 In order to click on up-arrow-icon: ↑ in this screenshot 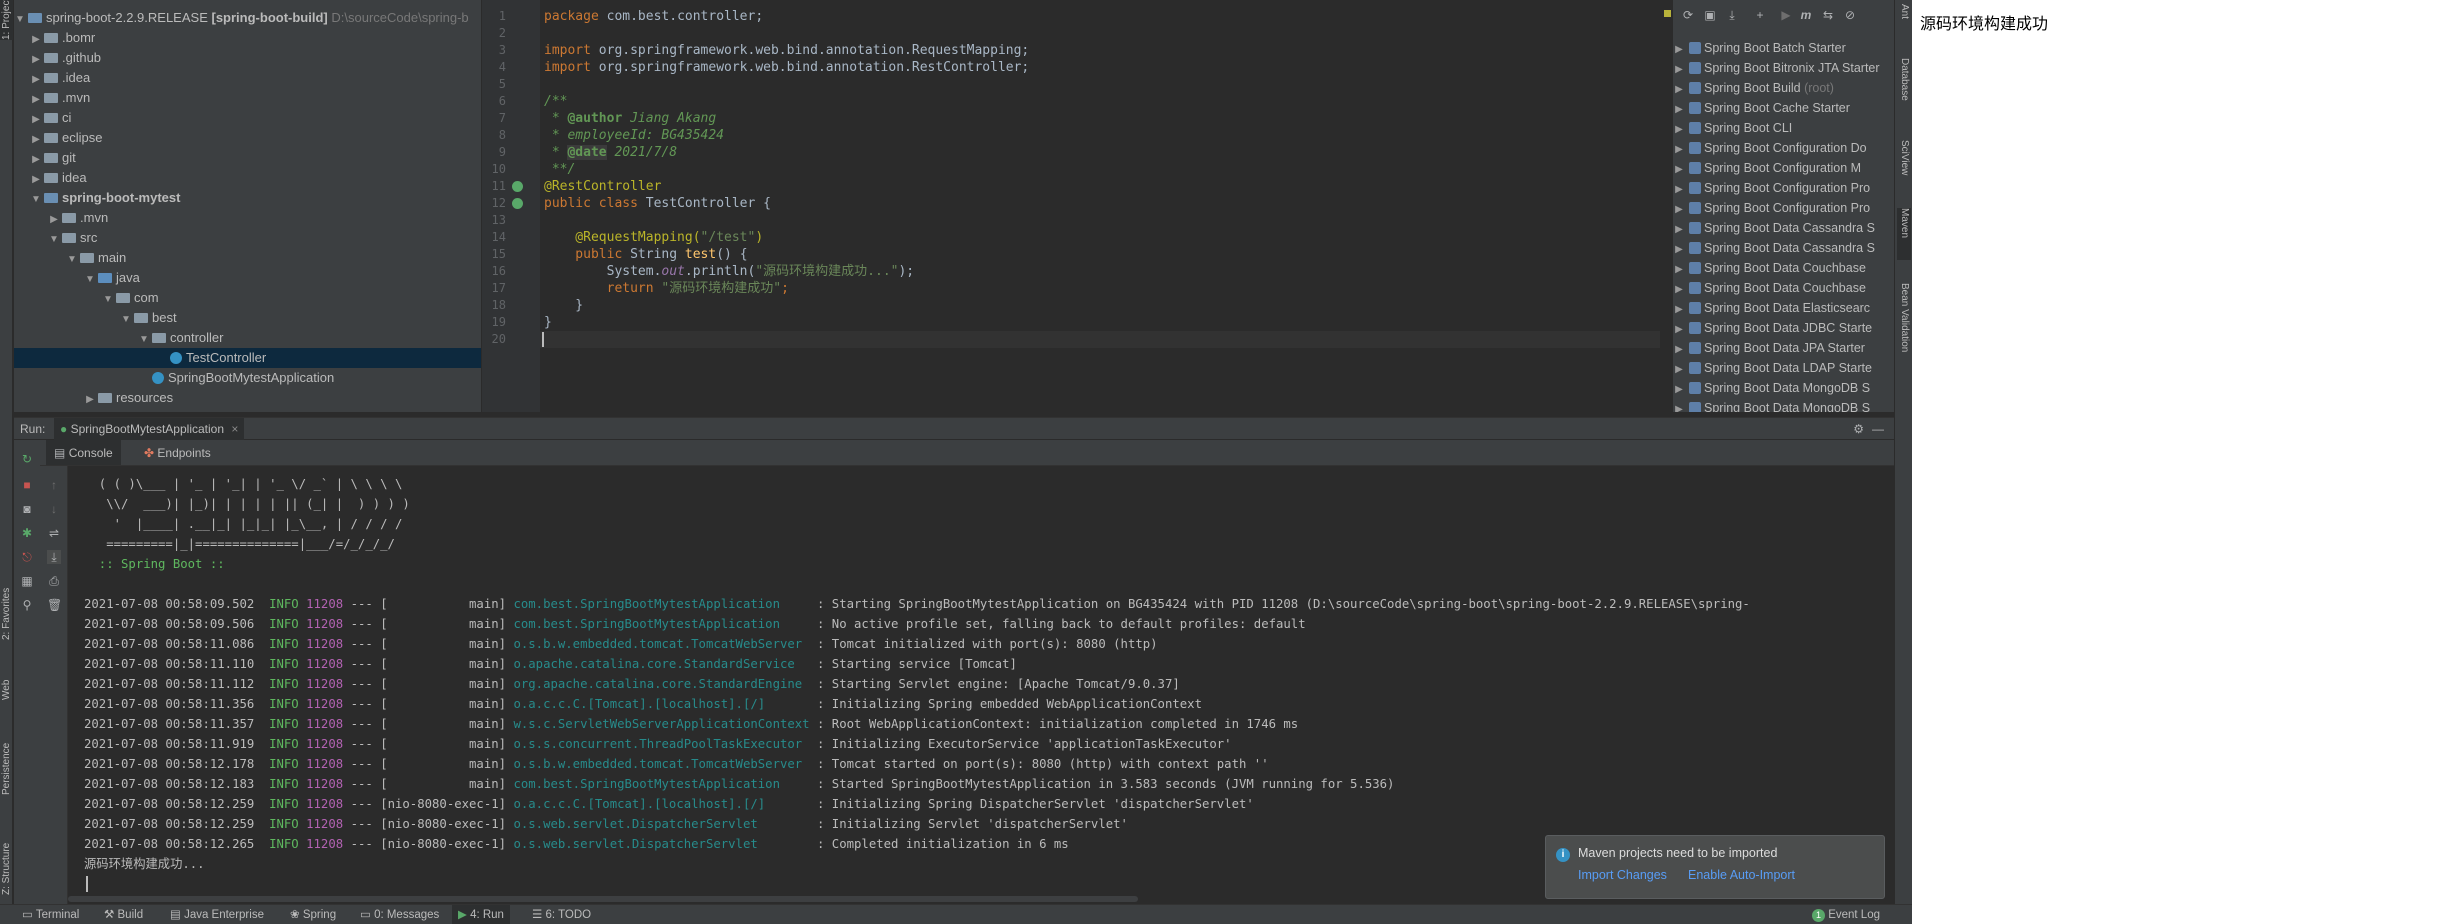, I will do `click(54, 485)`.